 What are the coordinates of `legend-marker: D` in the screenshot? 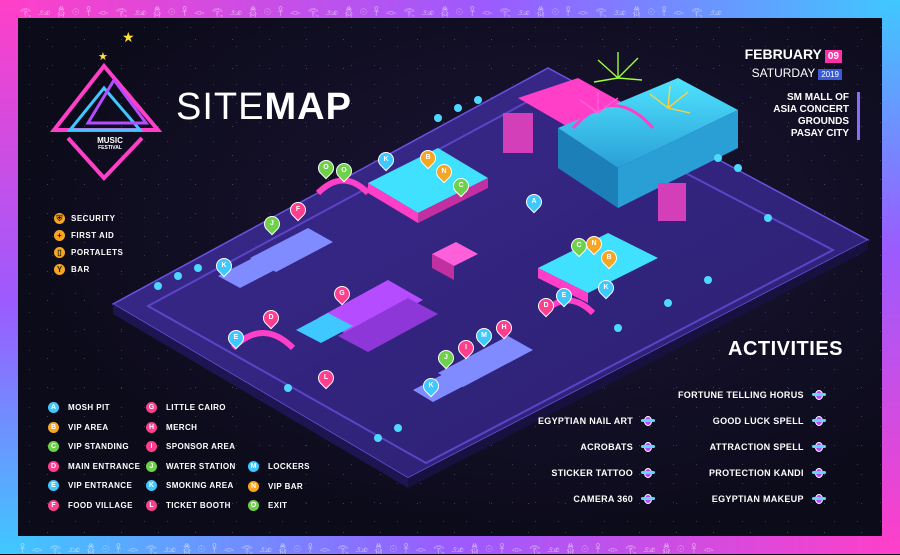 It's located at (53, 466).